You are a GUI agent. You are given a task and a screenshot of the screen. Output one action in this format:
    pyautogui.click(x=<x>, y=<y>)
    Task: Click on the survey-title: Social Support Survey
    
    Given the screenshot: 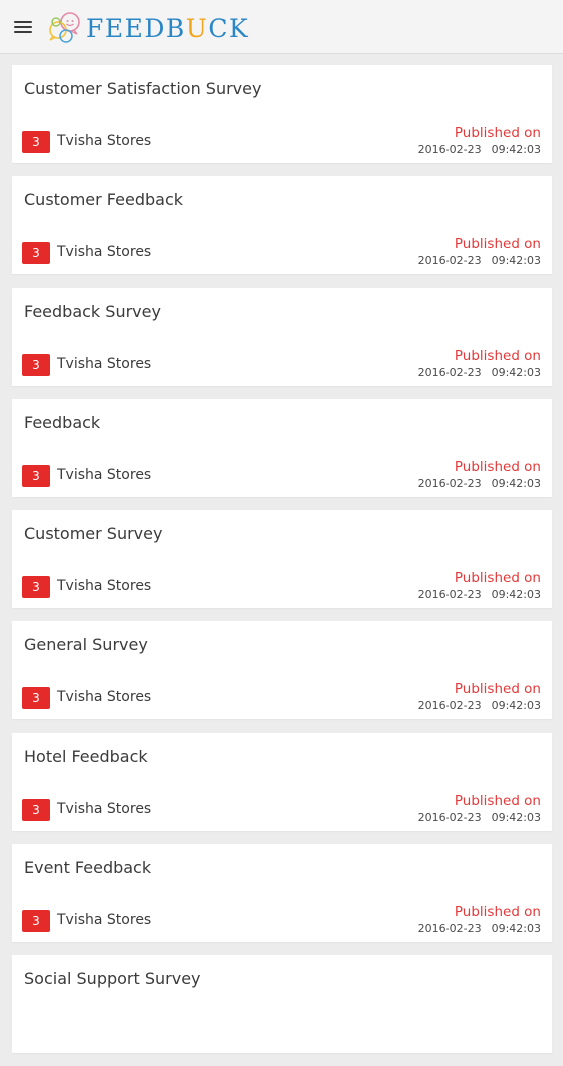 What is the action you would take?
    pyautogui.click(x=112, y=978)
    